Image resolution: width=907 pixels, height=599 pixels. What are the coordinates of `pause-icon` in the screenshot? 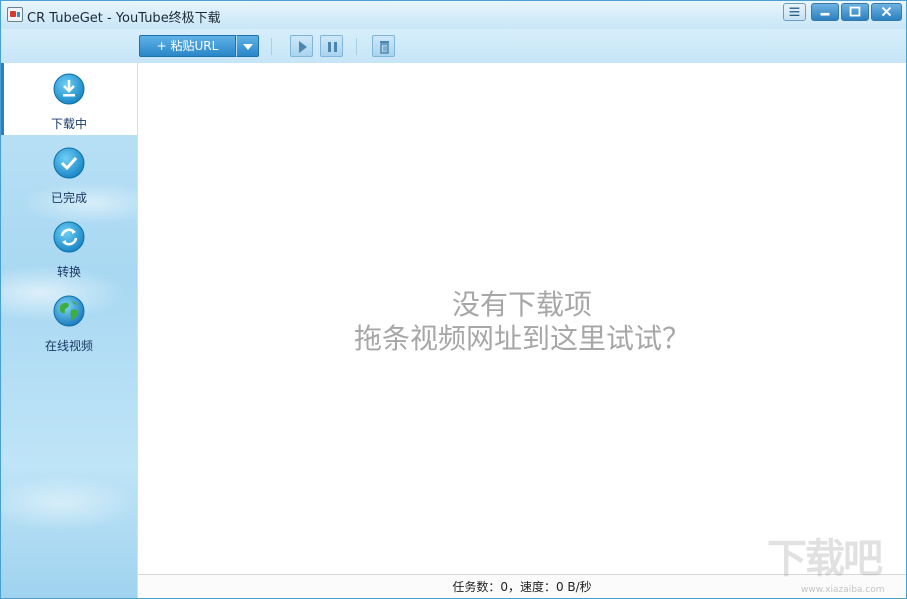 It's located at (332, 47).